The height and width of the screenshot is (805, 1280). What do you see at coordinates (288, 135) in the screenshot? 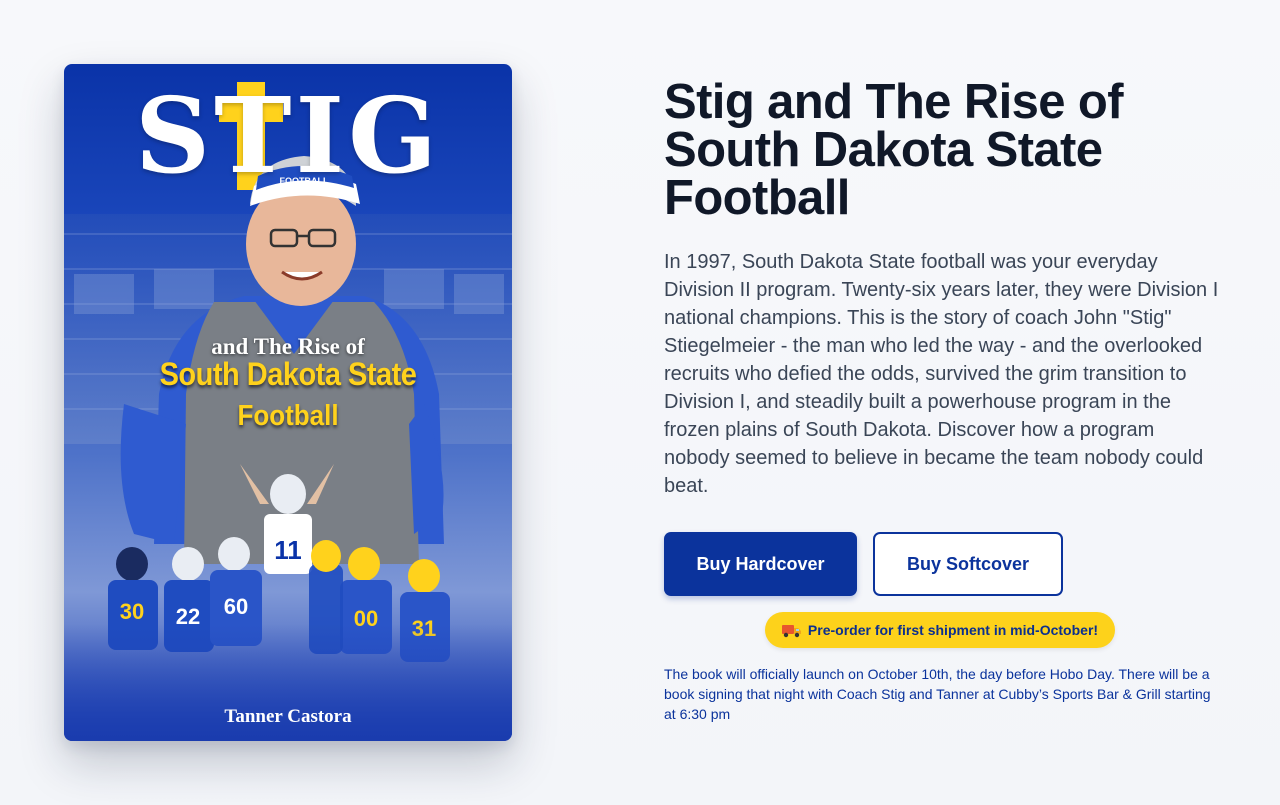
I see `cover-title-word: STIG` at bounding box center [288, 135].